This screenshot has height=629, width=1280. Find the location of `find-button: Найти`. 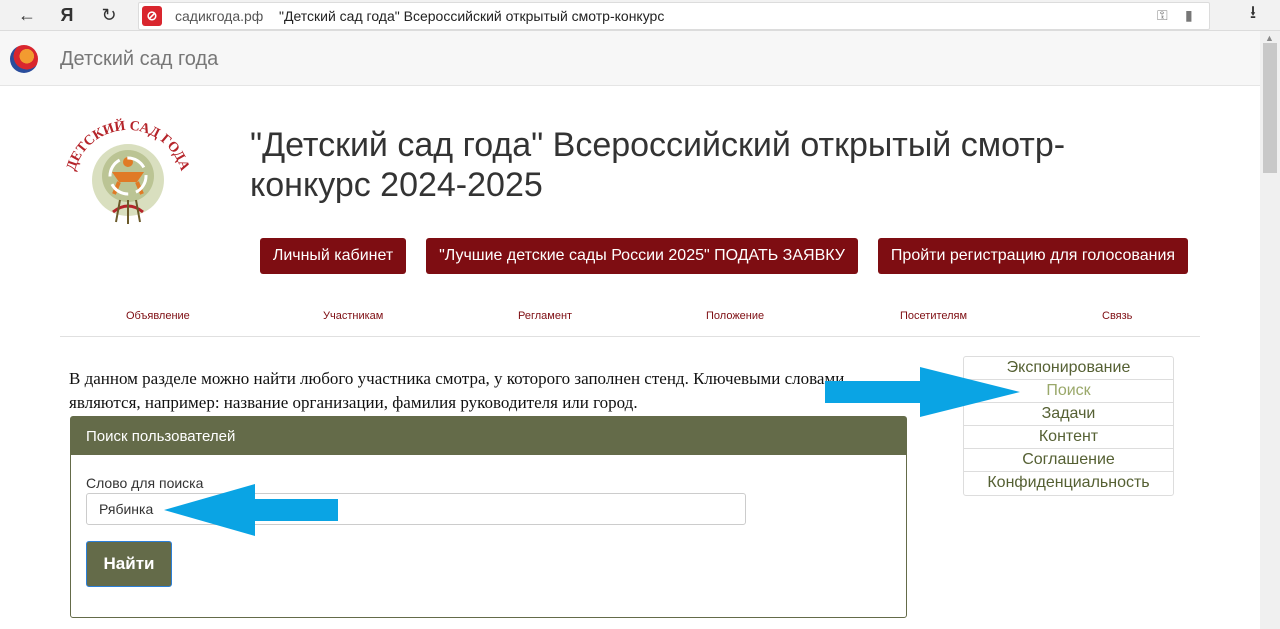

find-button: Найти is located at coordinates (129, 564).